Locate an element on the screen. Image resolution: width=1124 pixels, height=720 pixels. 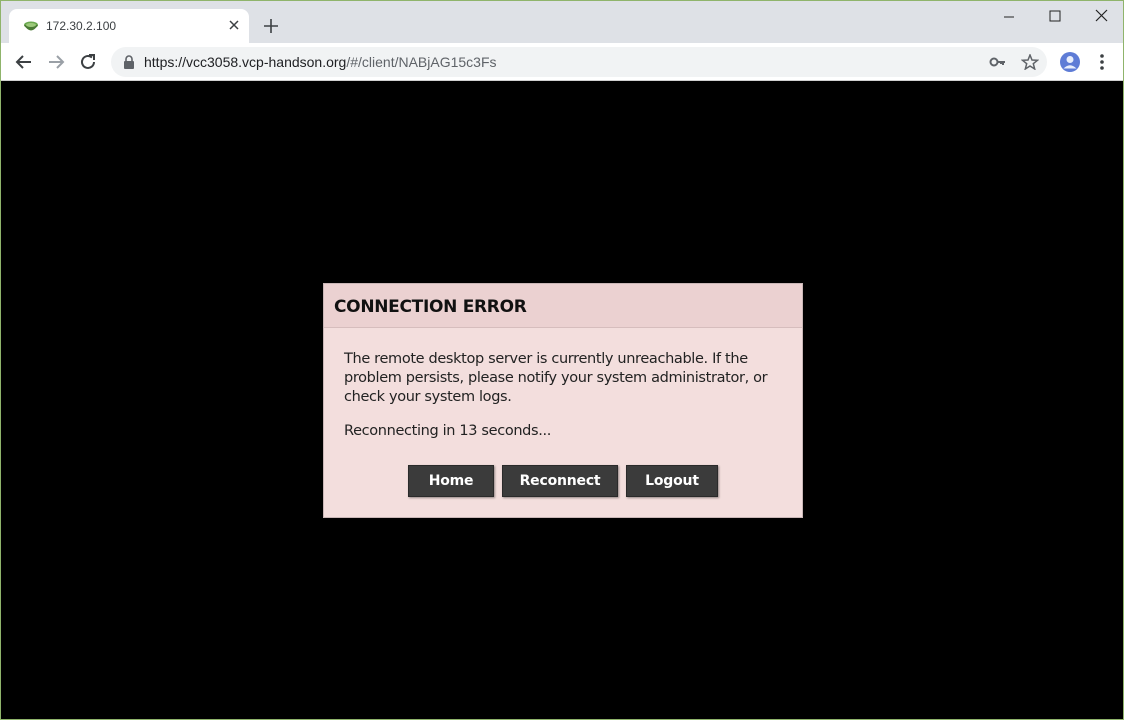
dialog-title: CONNECTION ERROR is located at coordinates (563, 306).